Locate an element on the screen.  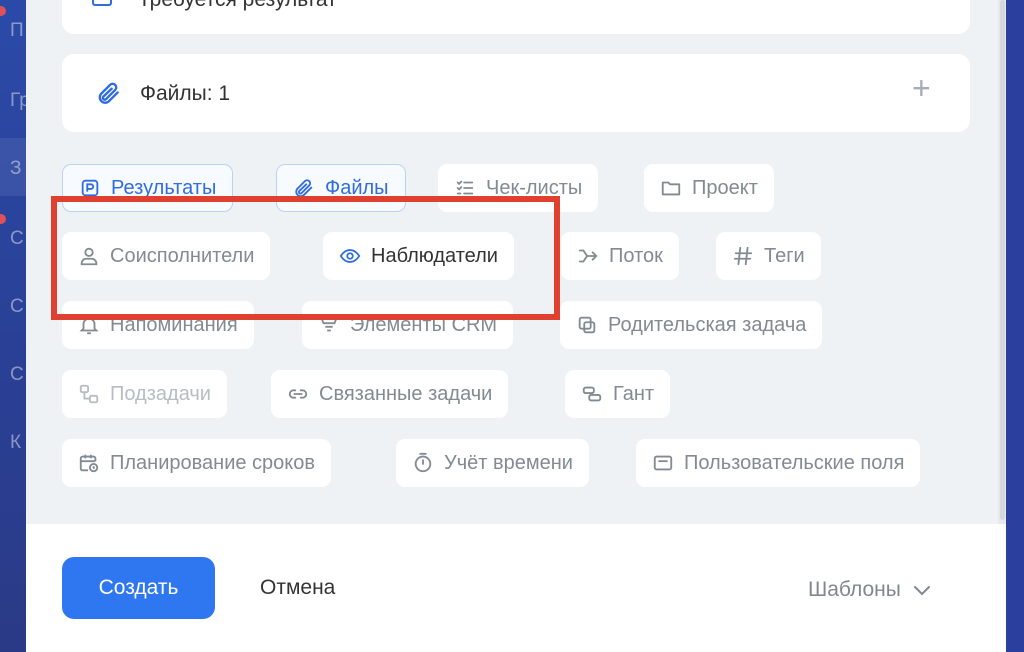
eye-icon is located at coordinates (350, 256).